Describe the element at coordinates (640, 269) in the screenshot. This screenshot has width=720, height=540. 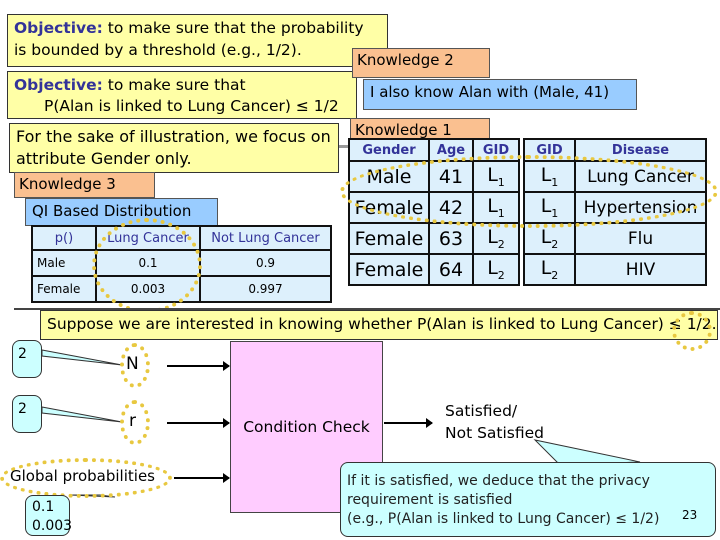
I see `cell: HIV` at that location.